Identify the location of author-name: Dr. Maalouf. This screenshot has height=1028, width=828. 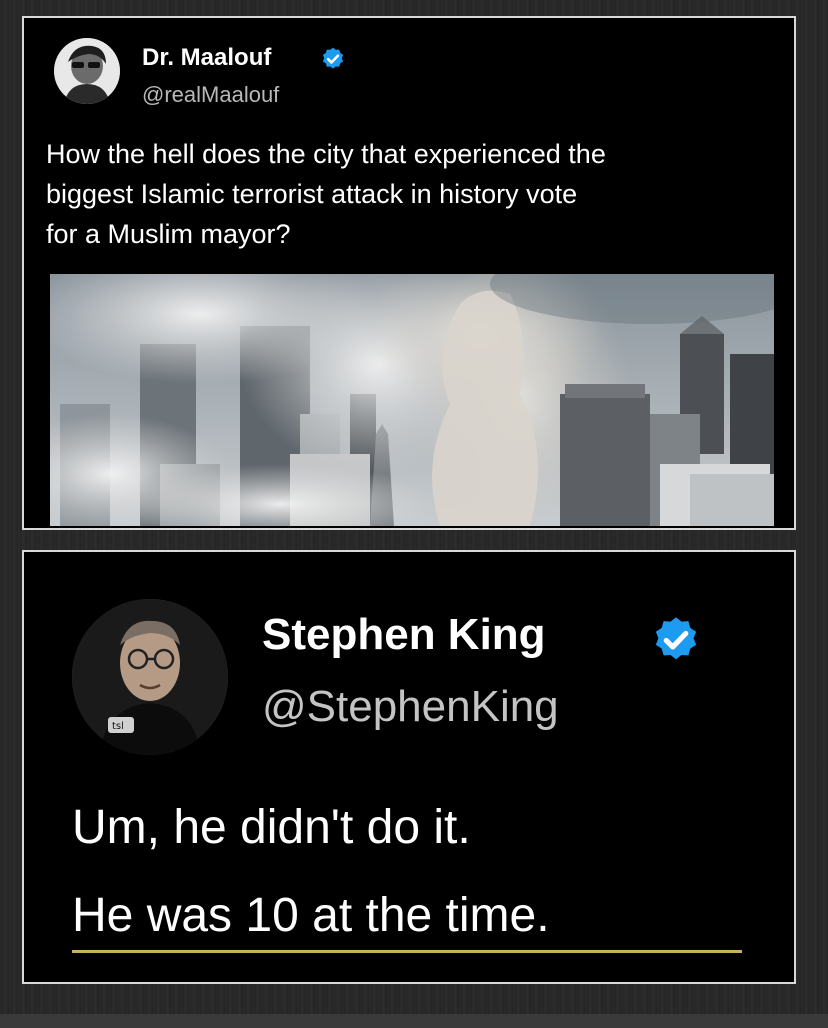
(206, 58).